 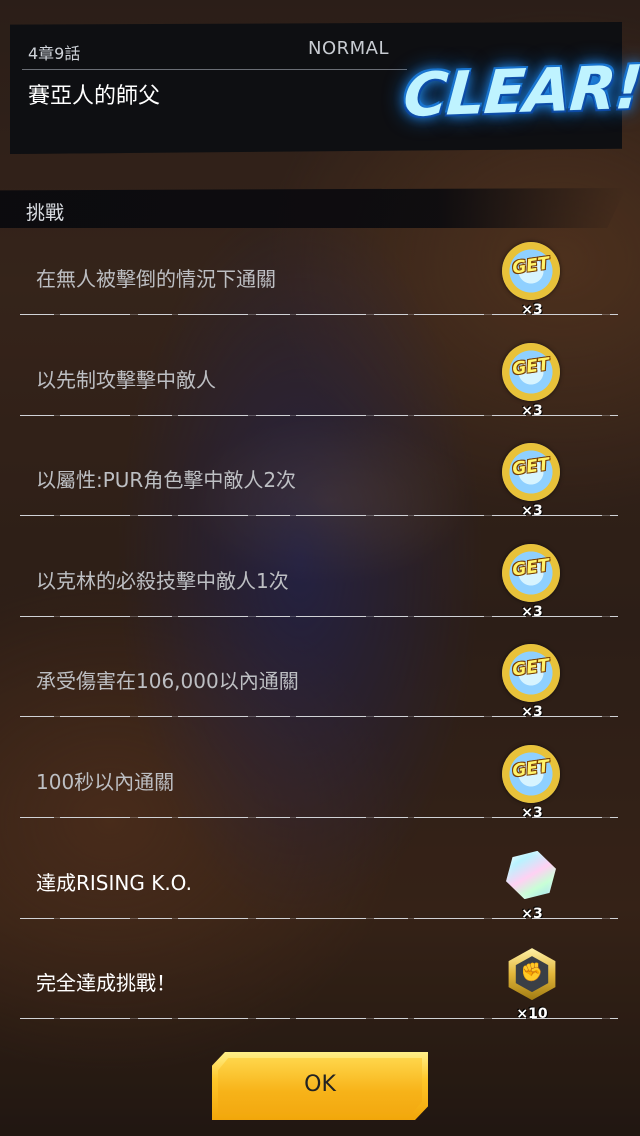 What do you see at coordinates (114, 882) in the screenshot?
I see `challenge-text: 達成RISING K.O.` at bounding box center [114, 882].